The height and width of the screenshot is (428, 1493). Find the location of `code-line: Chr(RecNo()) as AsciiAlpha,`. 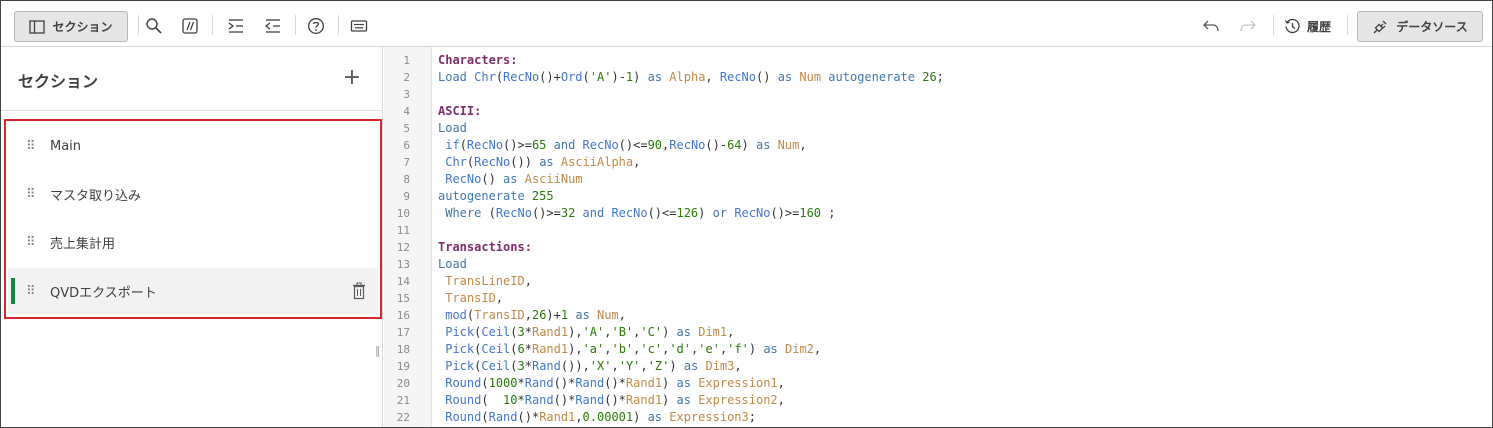

code-line: Chr(RecNo()) as AsciiAlpha, is located at coordinates (539, 162).